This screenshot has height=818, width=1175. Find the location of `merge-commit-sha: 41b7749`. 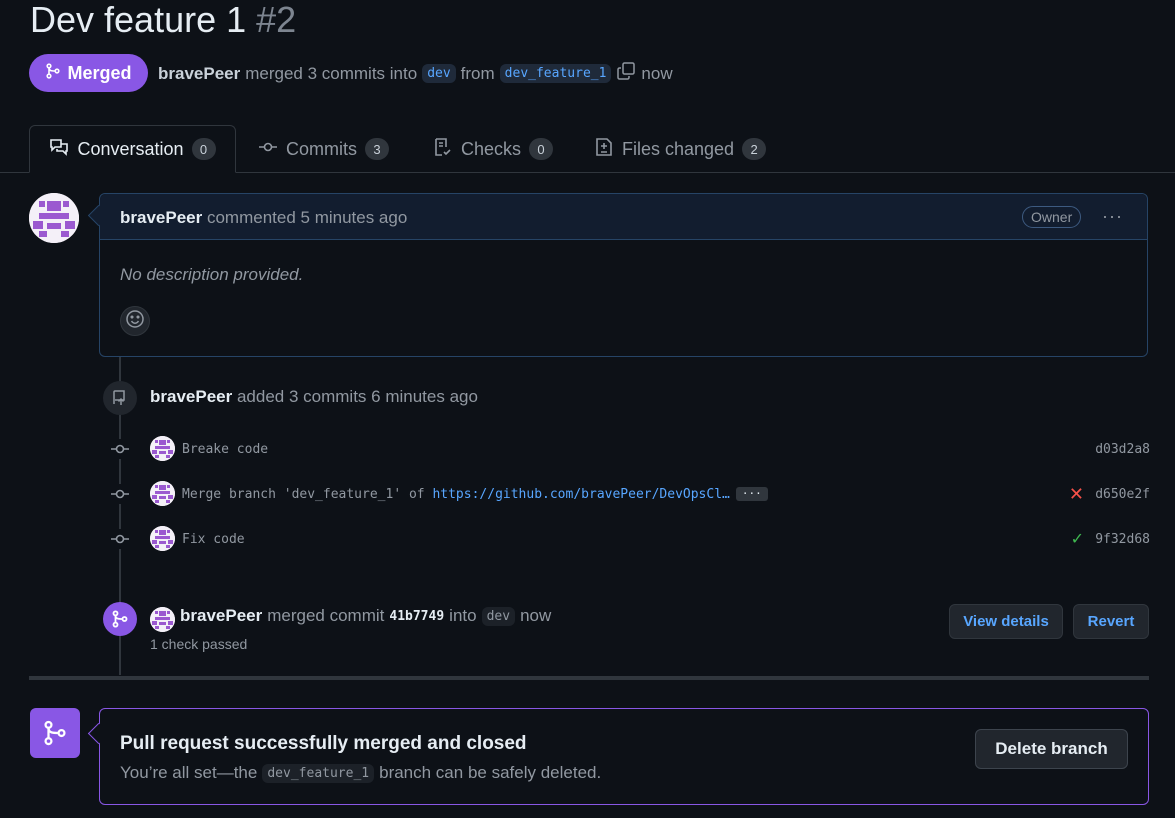

merge-commit-sha: 41b7749 is located at coordinates (416, 616).